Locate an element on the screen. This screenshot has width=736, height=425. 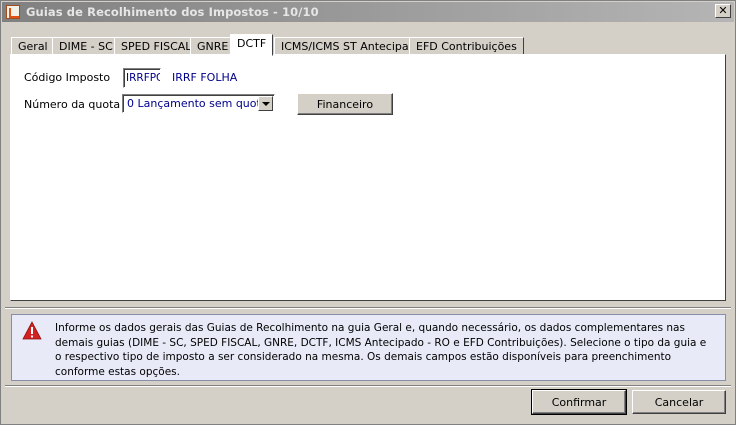
cancel-button: Cancelar is located at coordinates (679, 402).